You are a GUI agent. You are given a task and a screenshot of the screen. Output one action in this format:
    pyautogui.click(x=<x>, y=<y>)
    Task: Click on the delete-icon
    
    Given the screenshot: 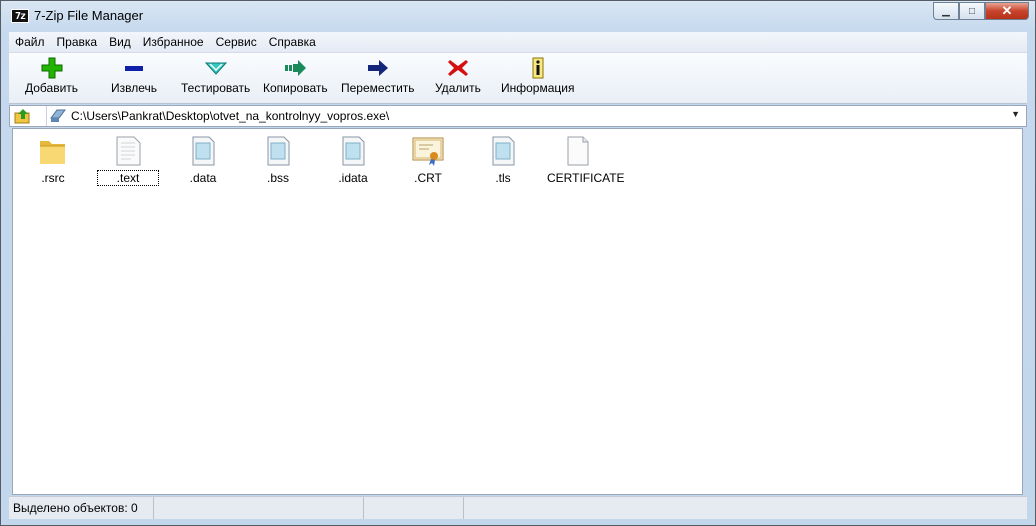 What is the action you would take?
    pyautogui.click(x=458, y=68)
    